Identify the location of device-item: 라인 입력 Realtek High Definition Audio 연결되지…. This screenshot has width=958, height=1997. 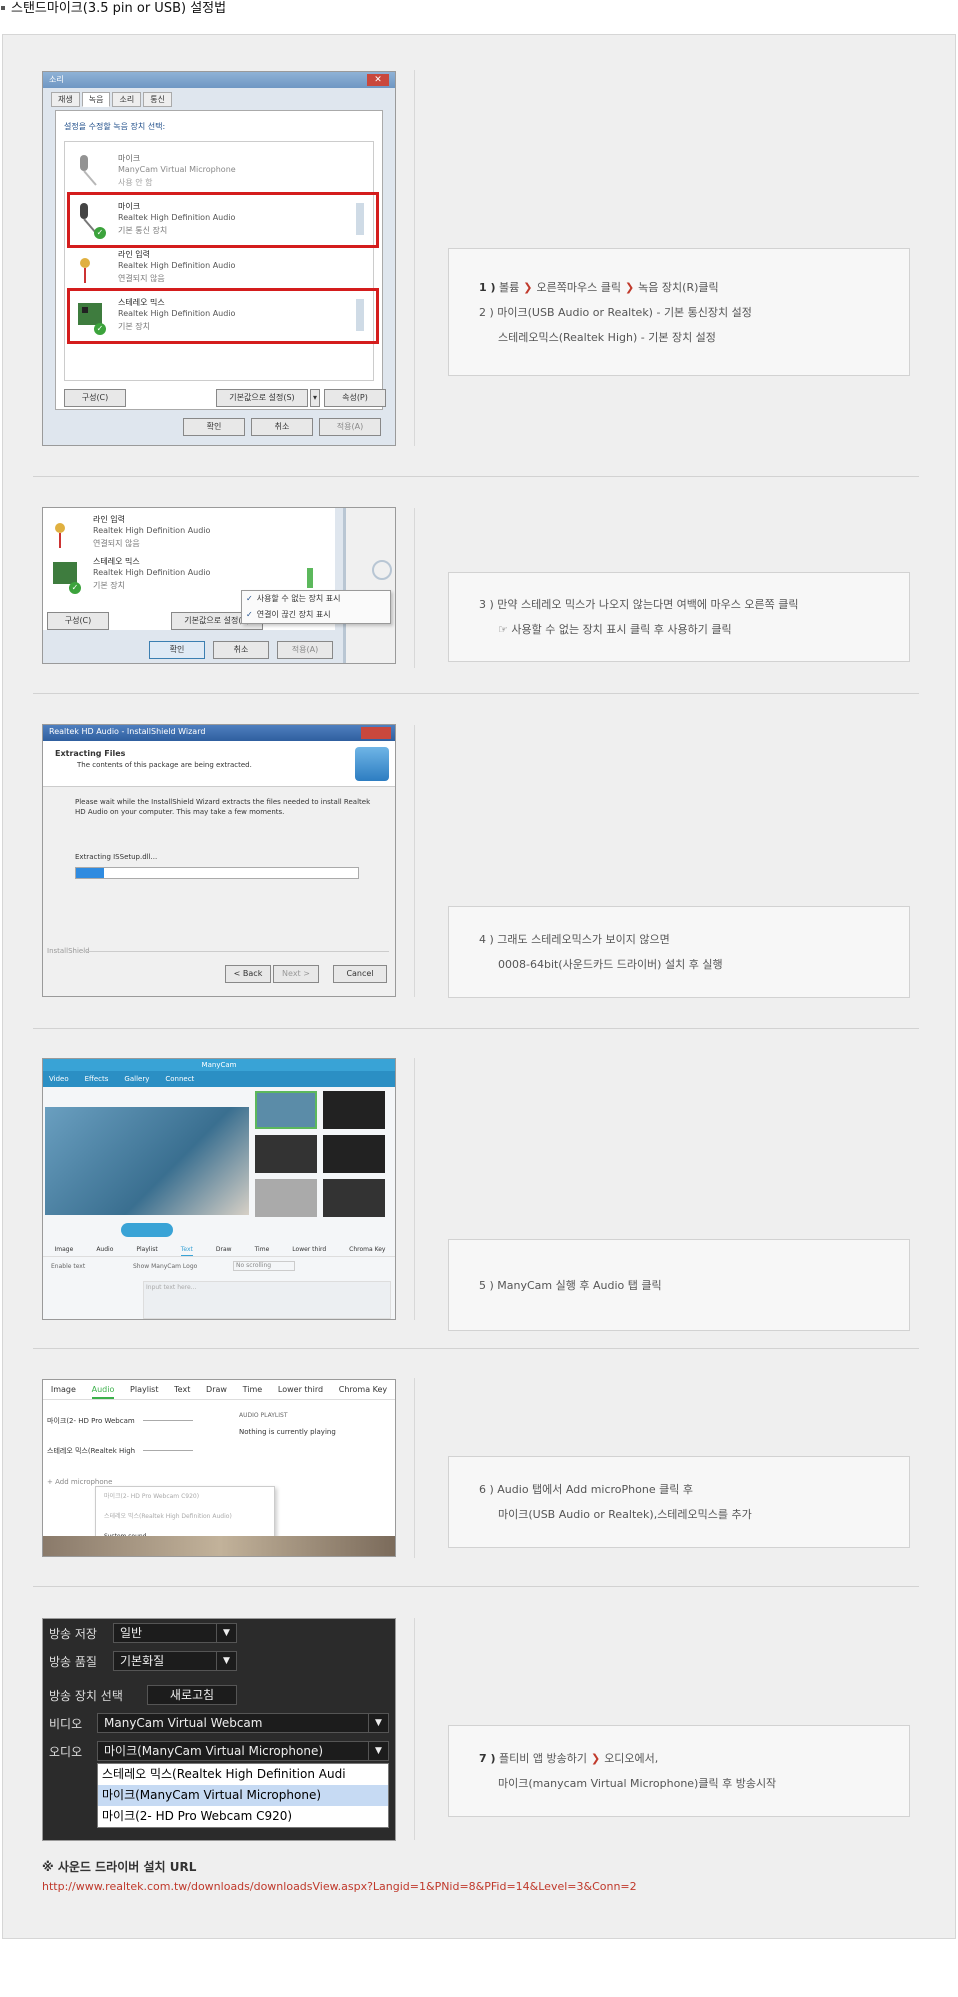
(223, 268).